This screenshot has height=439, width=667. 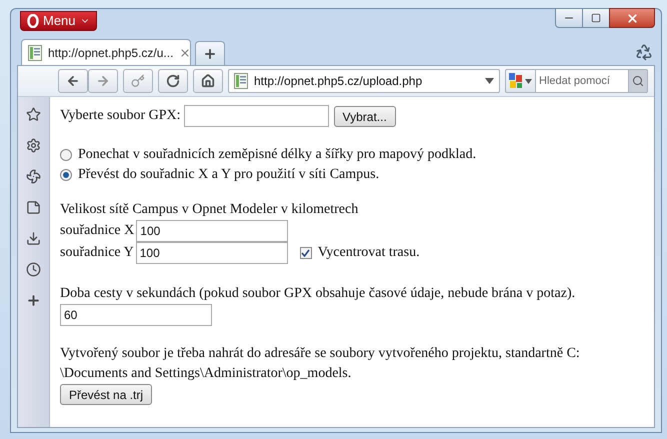 I want to click on address-field: http://opnet.php5.cz/upload.php, so click(x=364, y=81).